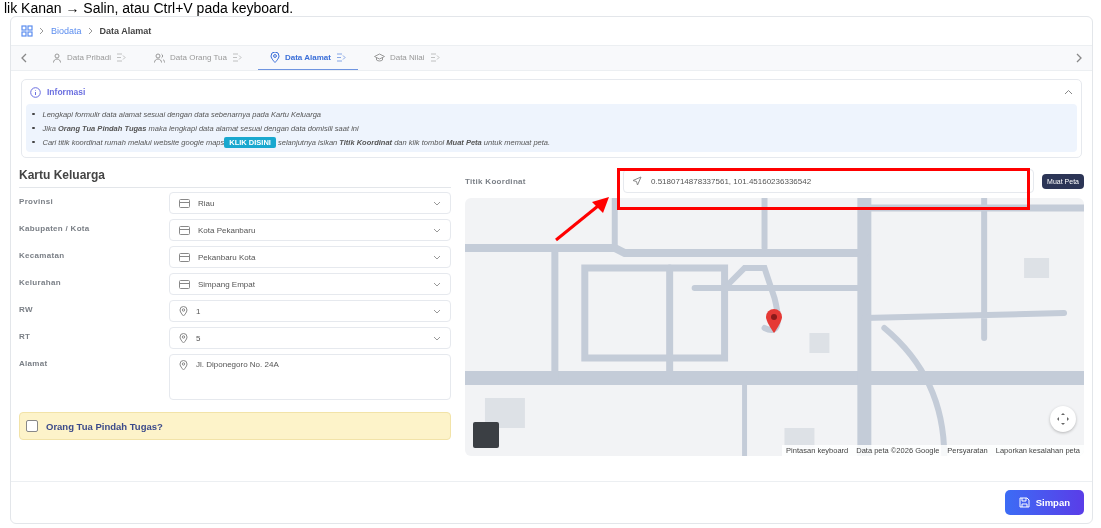 Image resolution: width=1101 pixels, height=528 pixels. Describe the element at coordinates (55, 228) in the screenshot. I see `field-label: Kabupaten / Kota` at that location.